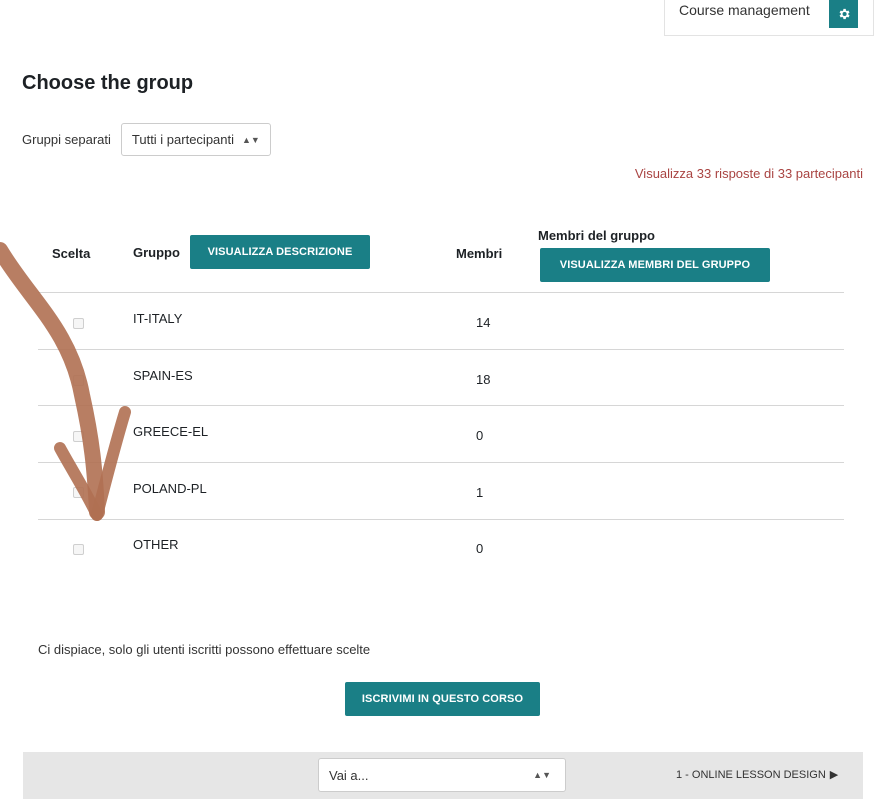  What do you see at coordinates (483, 379) in the screenshot?
I see `group-member-count: 18` at bounding box center [483, 379].